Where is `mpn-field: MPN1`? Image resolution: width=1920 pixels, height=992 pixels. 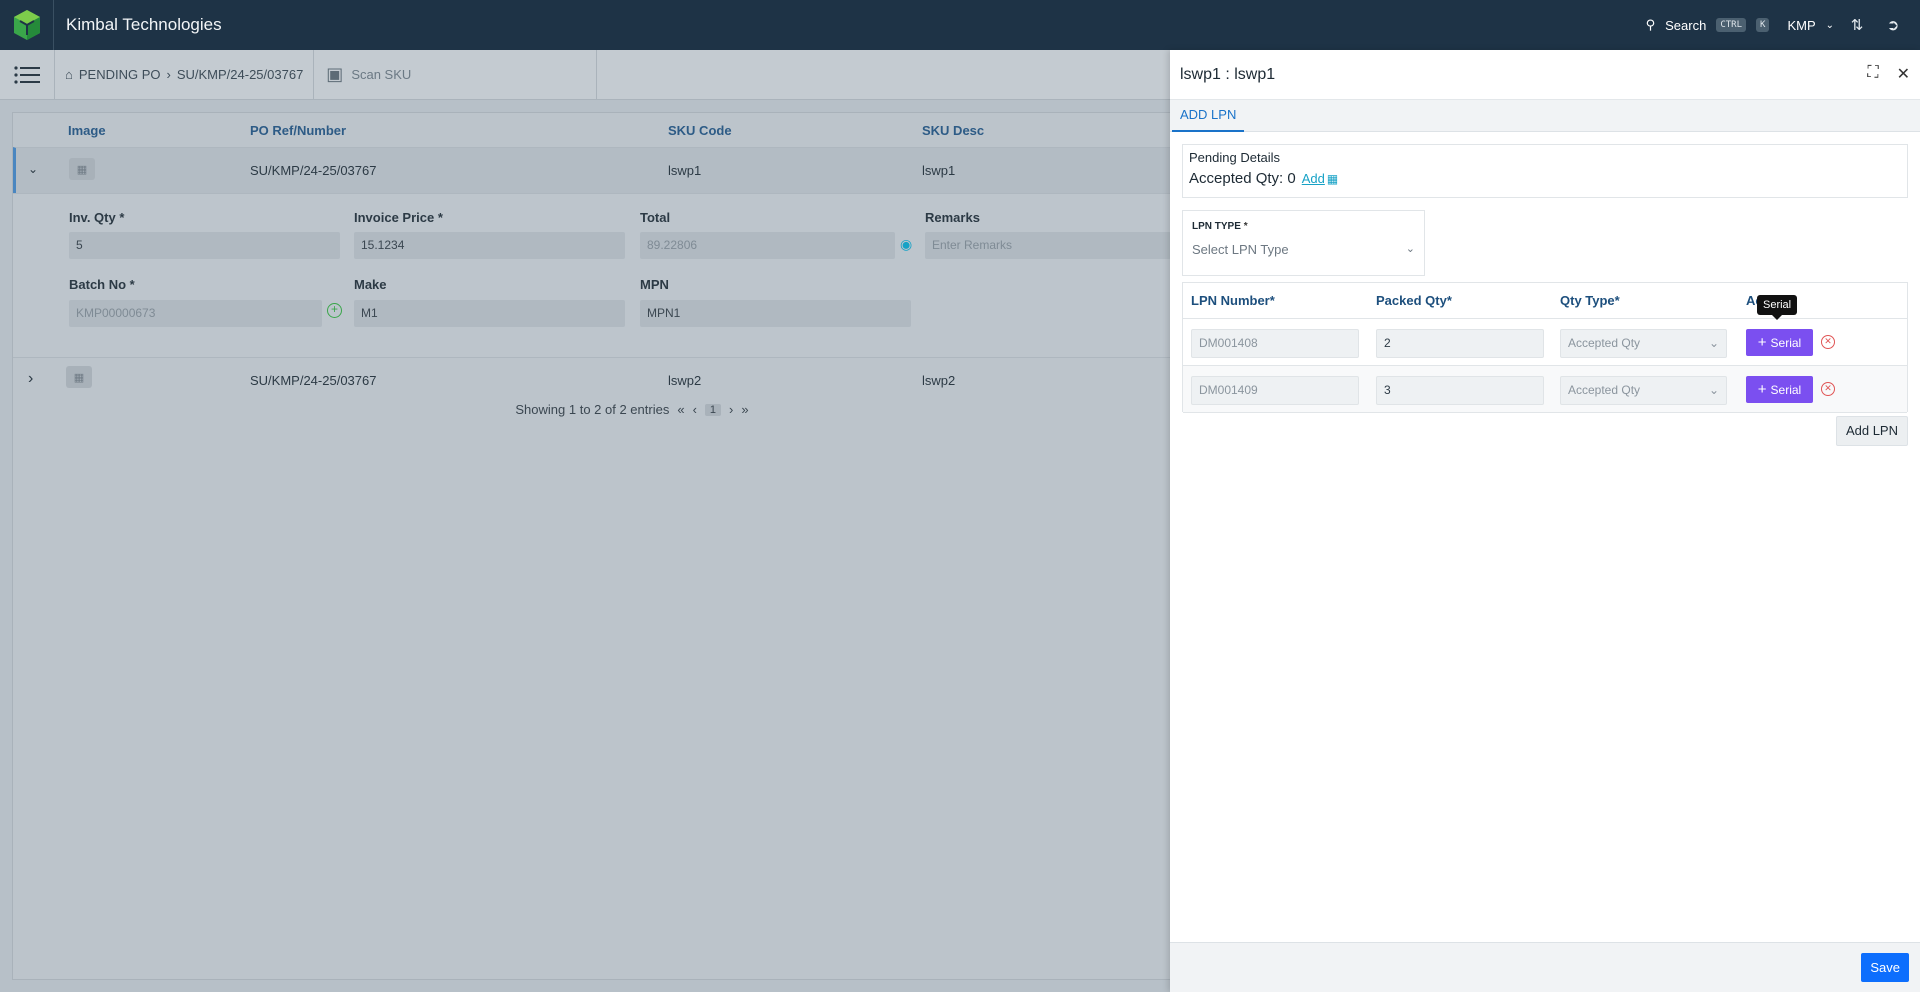
mpn-field: MPN1 is located at coordinates (775, 313).